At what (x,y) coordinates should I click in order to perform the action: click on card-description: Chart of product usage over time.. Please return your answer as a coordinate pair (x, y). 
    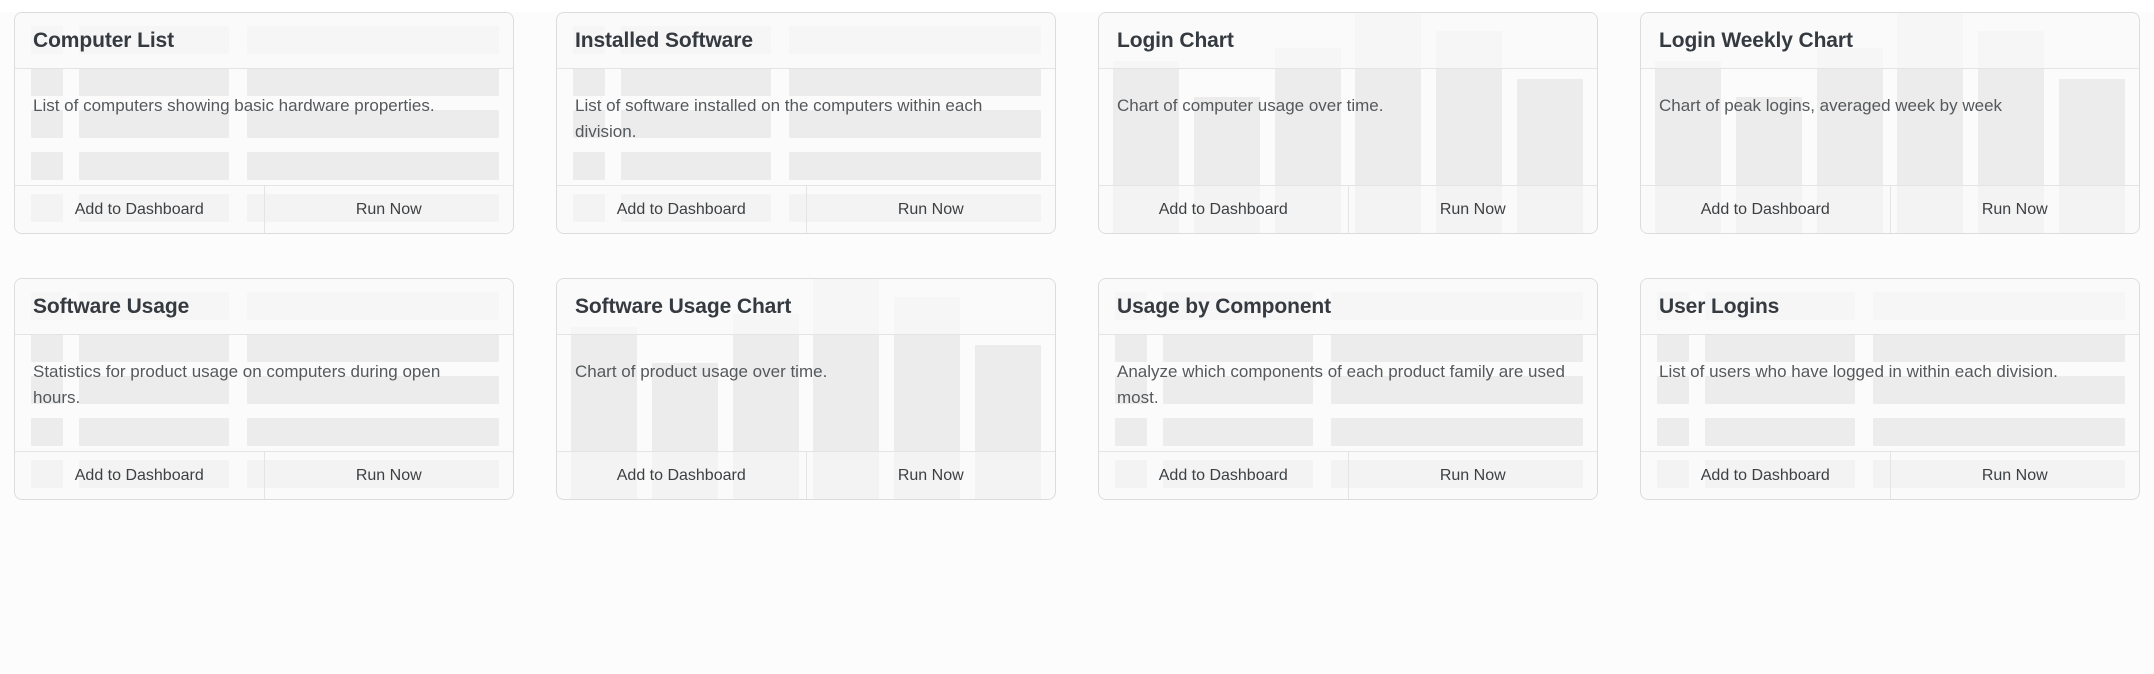
    Looking at the image, I should click on (701, 371).